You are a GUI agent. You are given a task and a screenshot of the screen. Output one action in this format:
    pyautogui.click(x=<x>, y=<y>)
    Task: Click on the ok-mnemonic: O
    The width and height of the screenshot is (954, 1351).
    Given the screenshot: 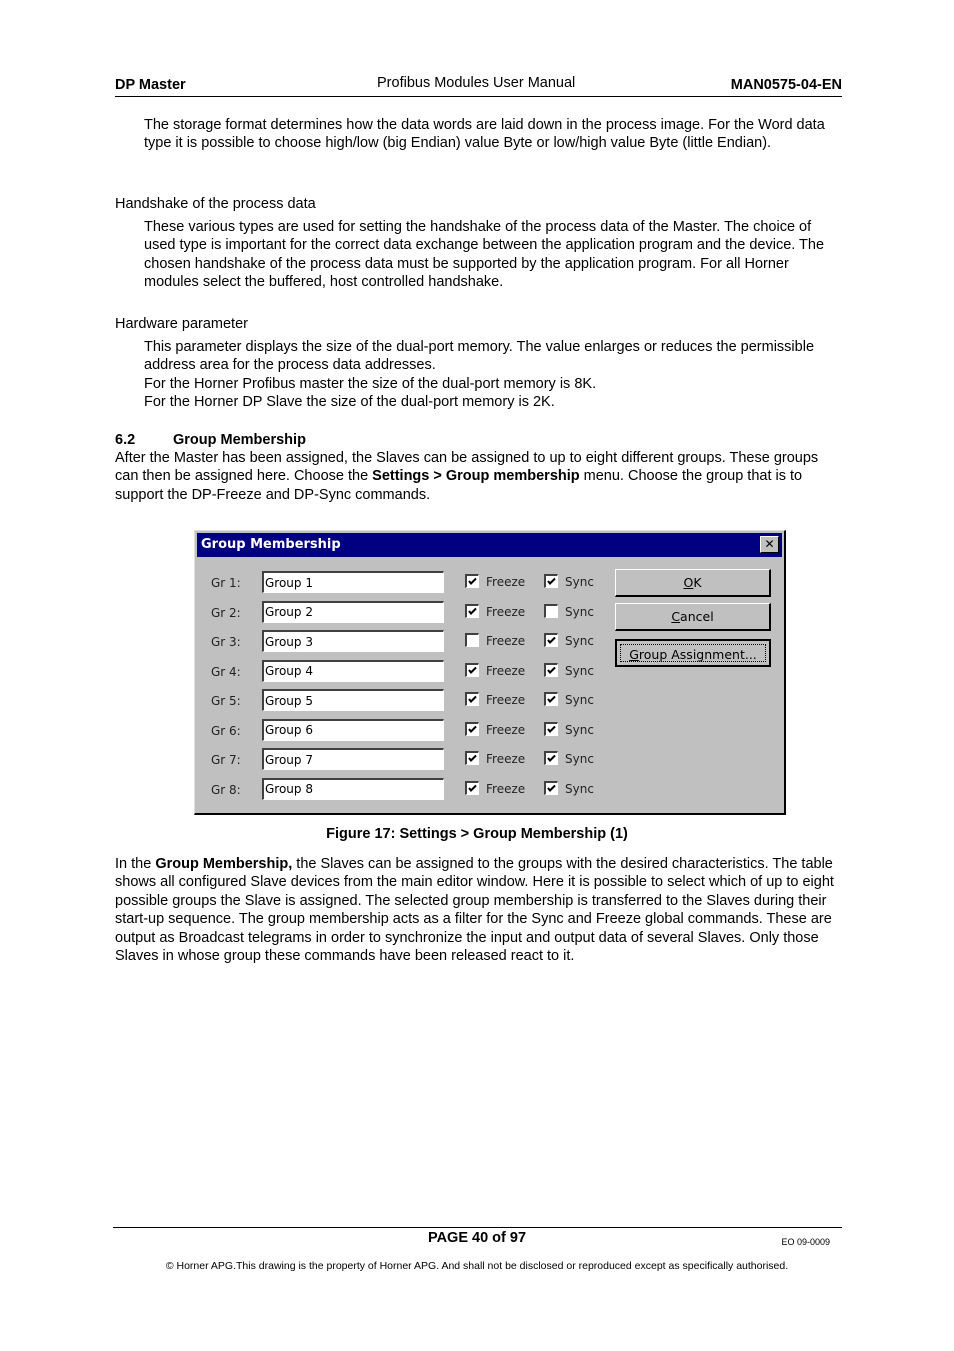 What is the action you would take?
    pyautogui.click(x=688, y=582)
    